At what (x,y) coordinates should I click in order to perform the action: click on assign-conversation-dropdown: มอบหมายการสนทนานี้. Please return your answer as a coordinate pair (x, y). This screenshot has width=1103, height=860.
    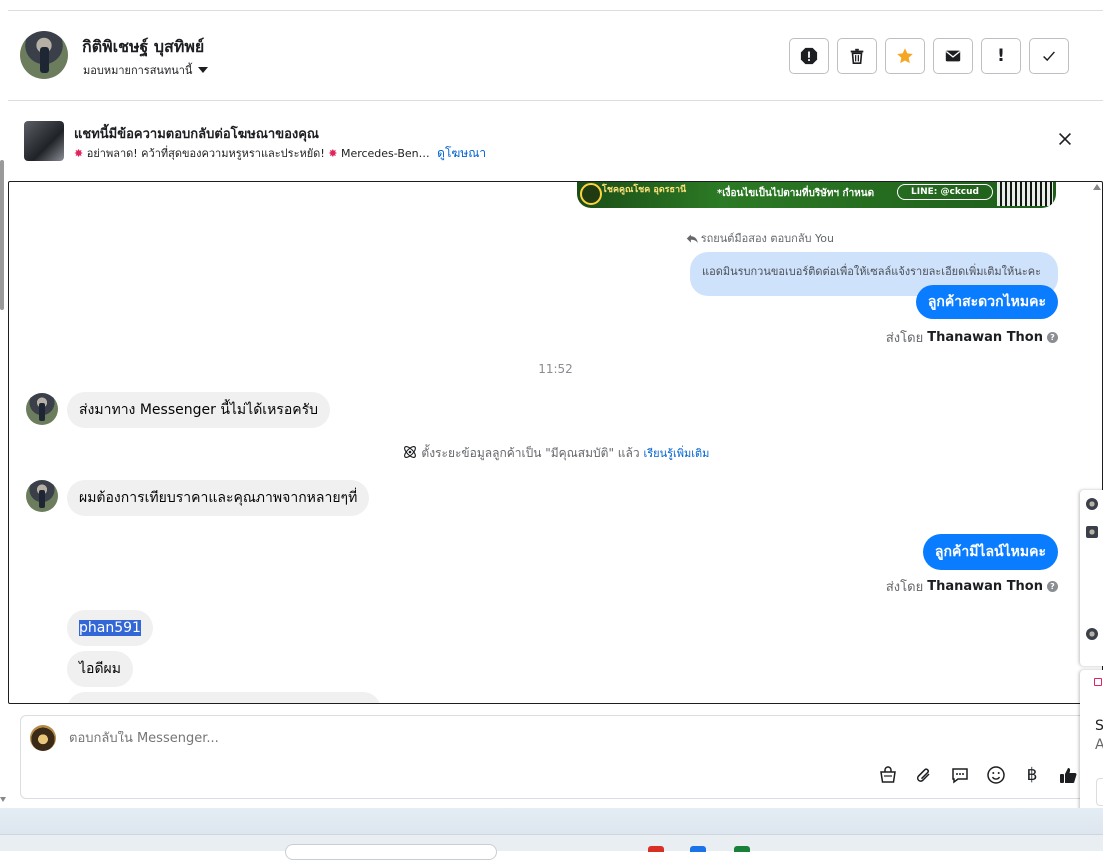
    Looking at the image, I should click on (146, 70).